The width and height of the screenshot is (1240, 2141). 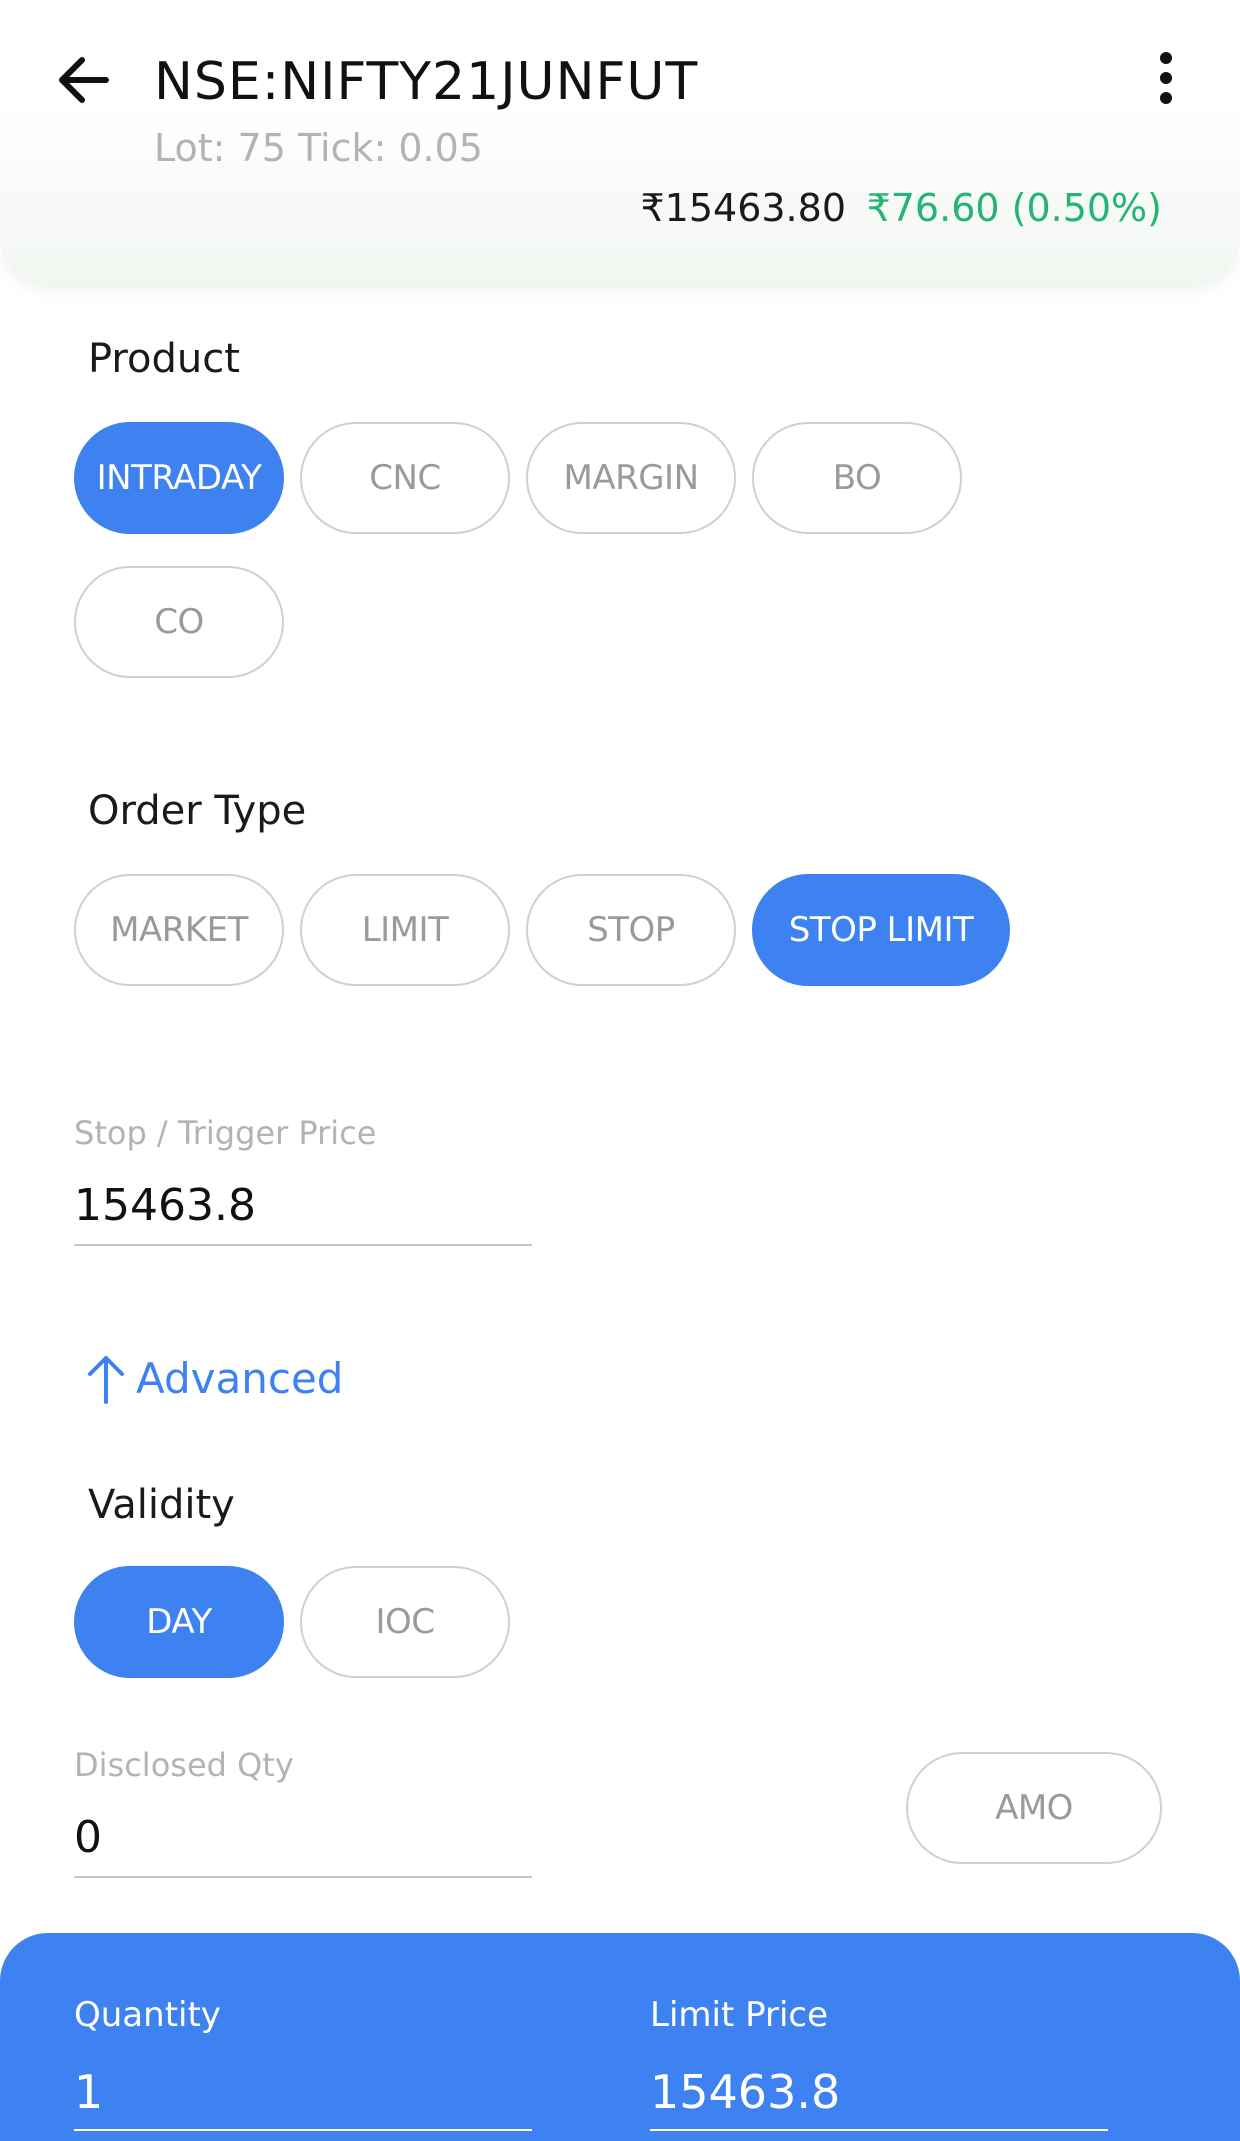 I want to click on product-chip-cnc: CNC, so click(x=405, y=478).